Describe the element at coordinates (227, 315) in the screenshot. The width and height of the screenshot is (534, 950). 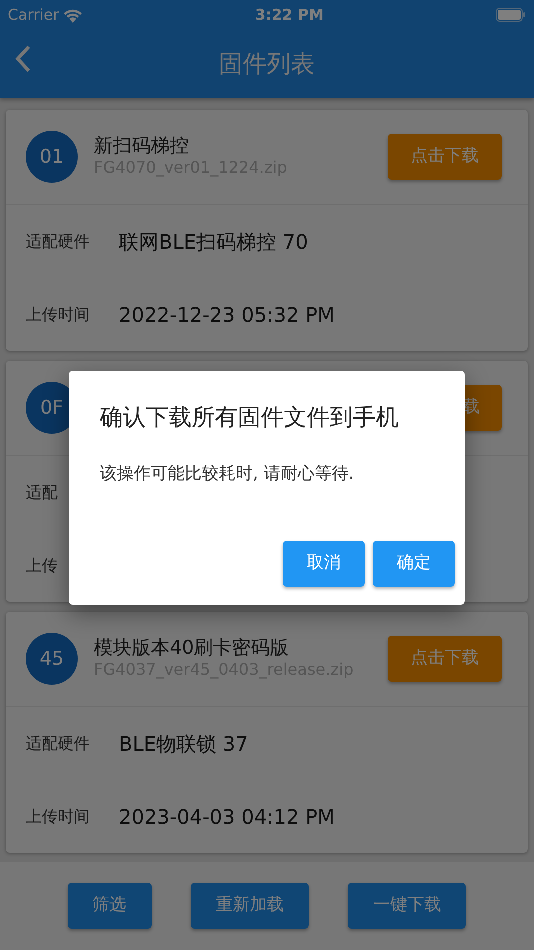
I see `detail-value: 2022-12-23 05:32 PM` at that location.